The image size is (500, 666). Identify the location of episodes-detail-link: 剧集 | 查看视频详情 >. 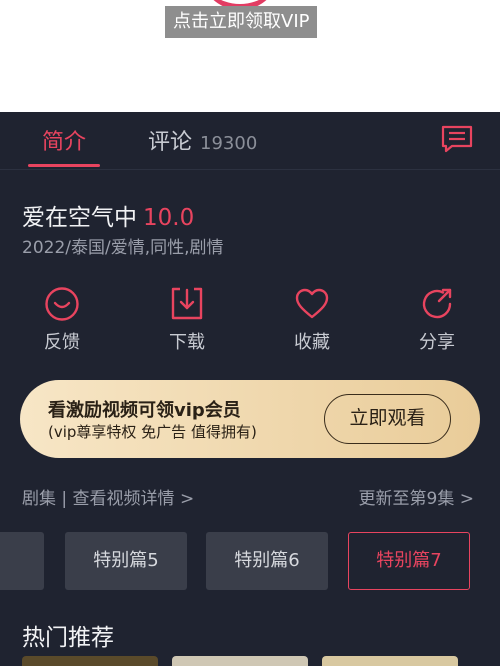
(108, 496).